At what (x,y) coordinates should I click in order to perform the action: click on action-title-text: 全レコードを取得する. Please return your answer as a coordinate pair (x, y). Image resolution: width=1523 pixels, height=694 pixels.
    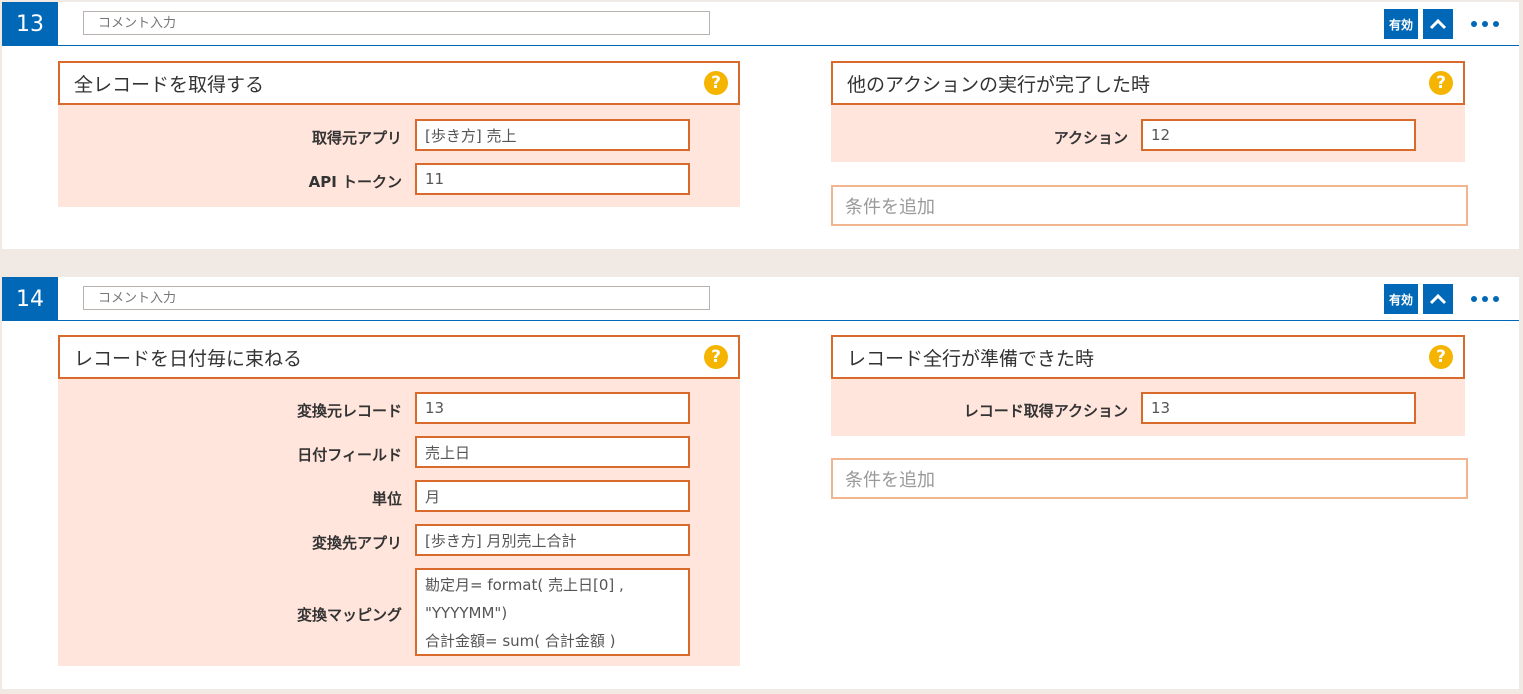
    Looking at the image, I should click on (169, 84).